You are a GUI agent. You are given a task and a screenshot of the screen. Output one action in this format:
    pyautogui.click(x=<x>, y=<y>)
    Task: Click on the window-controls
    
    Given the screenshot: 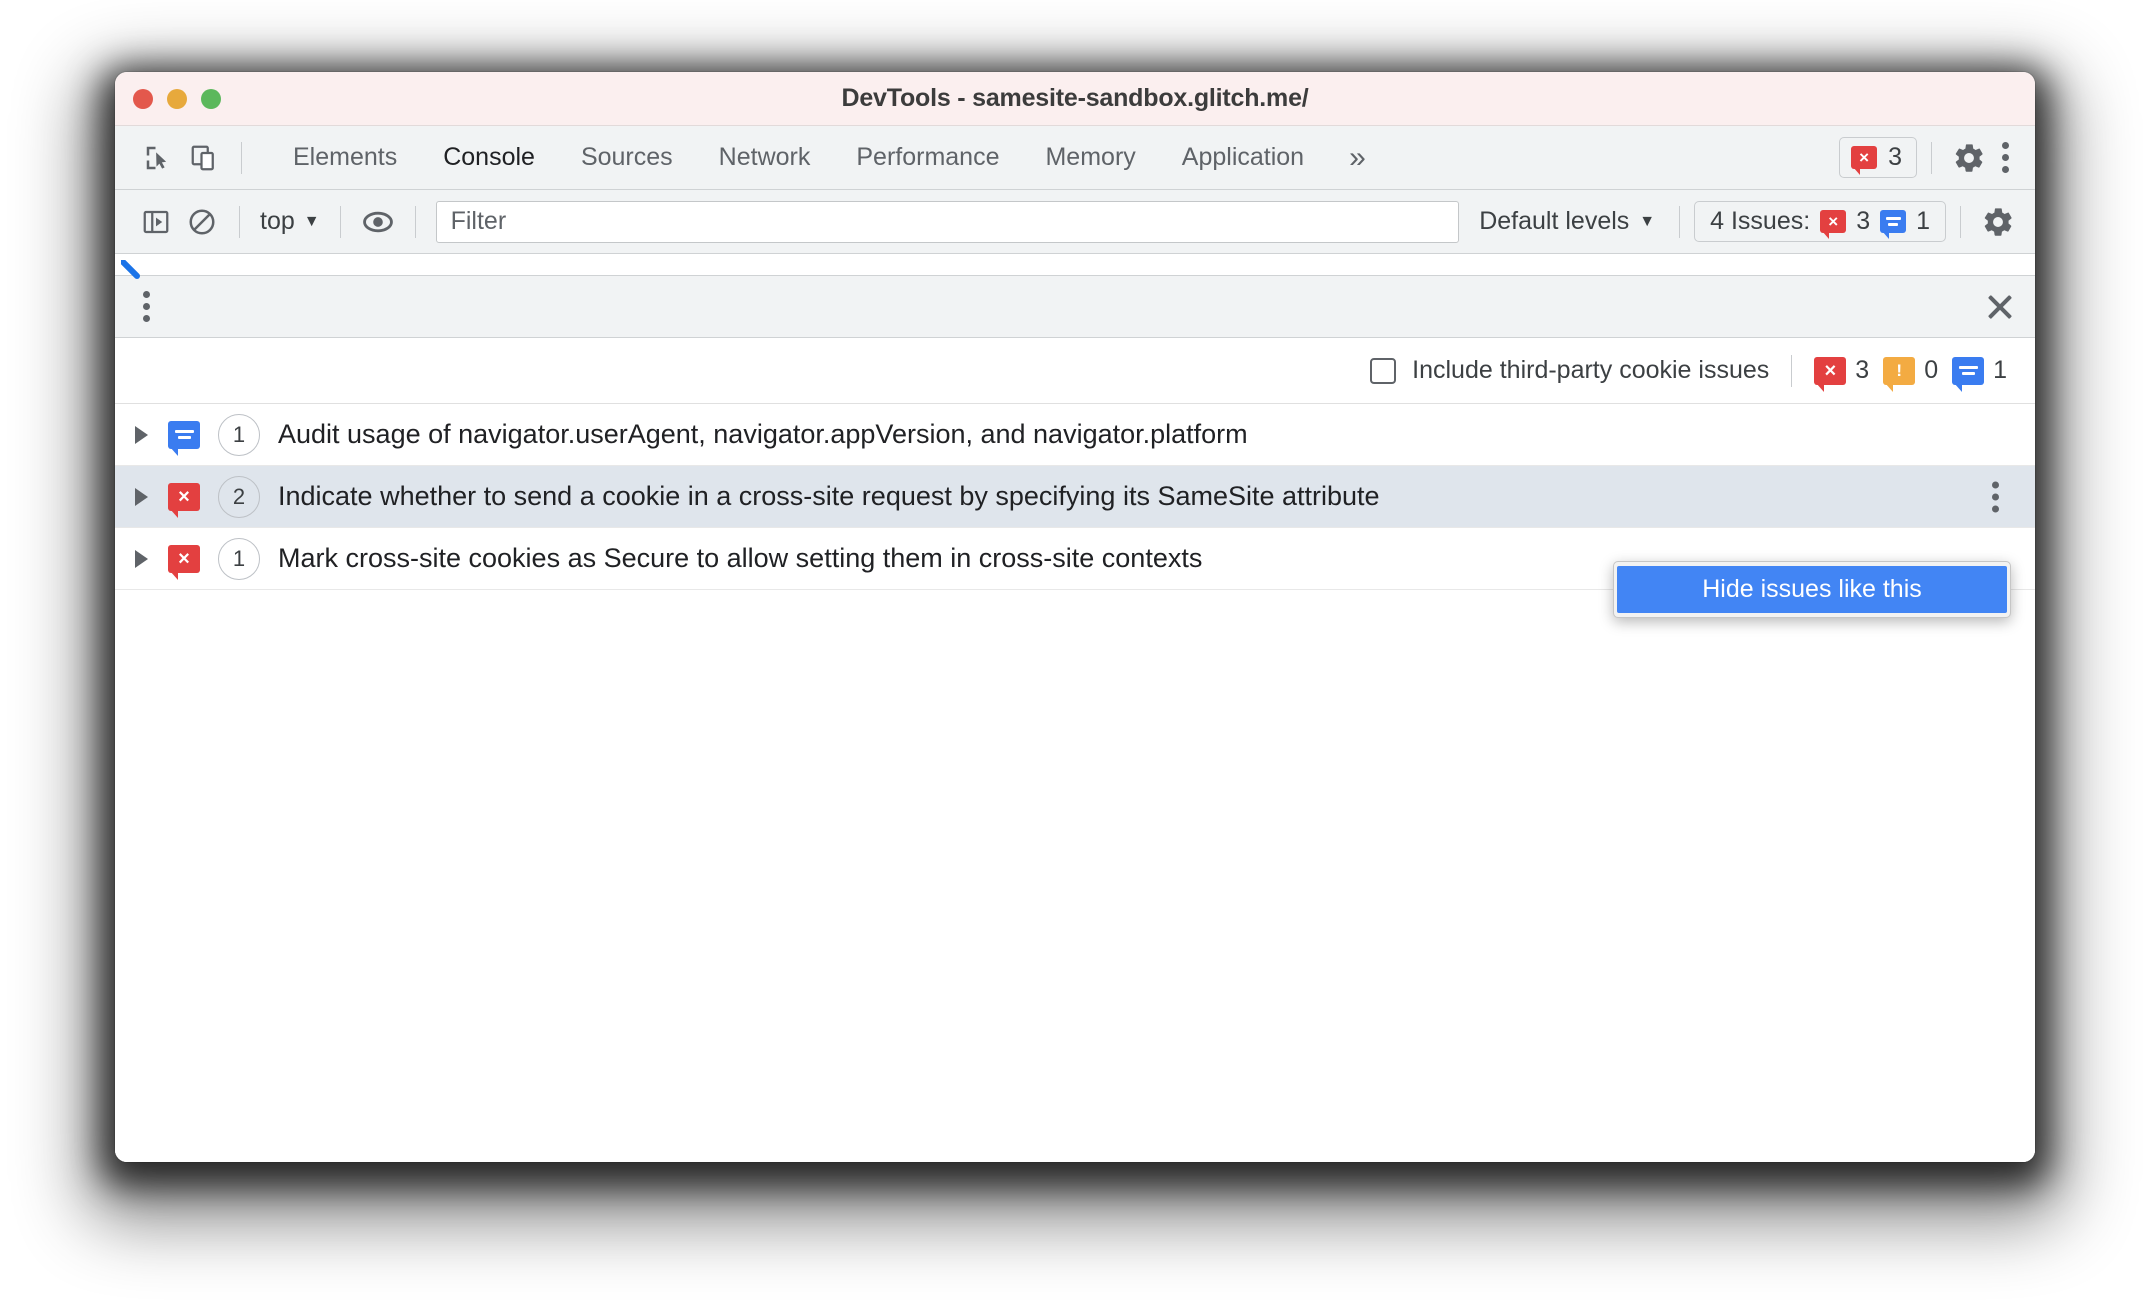 What is the action you would take?
    pyautogui.click(x=177, y=98)
    